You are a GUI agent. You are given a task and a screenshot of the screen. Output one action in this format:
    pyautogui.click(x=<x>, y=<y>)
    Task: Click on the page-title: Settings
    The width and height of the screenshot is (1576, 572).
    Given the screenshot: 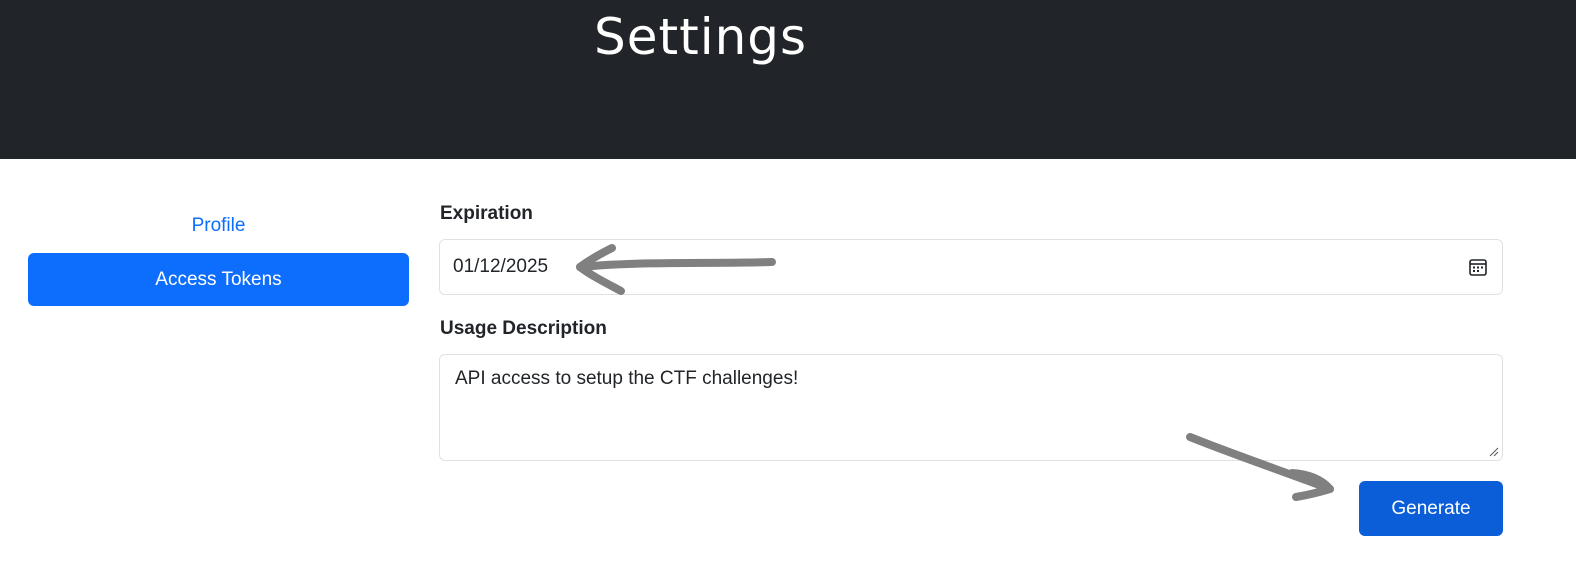 What is the action you would take?
    pyautogui.click(x=701, y=37)
    